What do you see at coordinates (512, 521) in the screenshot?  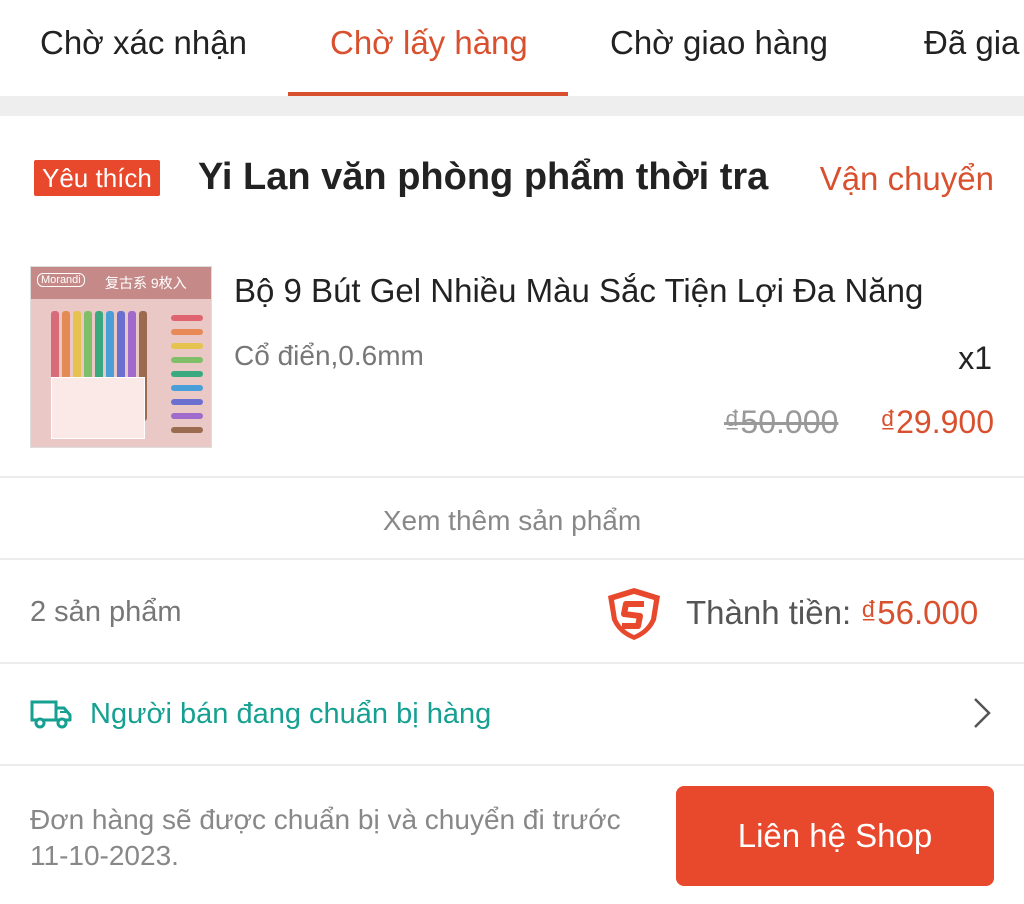 I see `view-more-products-link: Xem thêm sản phẩm` at bounding box center [512, 521].